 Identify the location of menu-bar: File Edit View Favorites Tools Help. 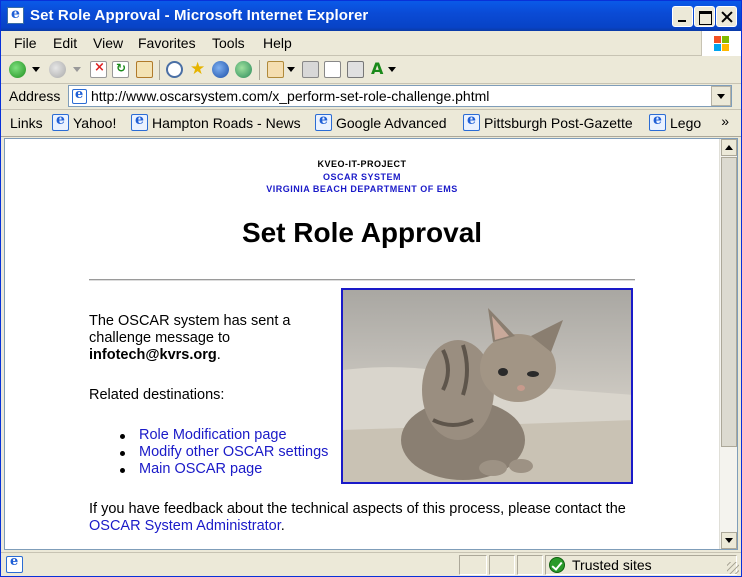
(371, 43).